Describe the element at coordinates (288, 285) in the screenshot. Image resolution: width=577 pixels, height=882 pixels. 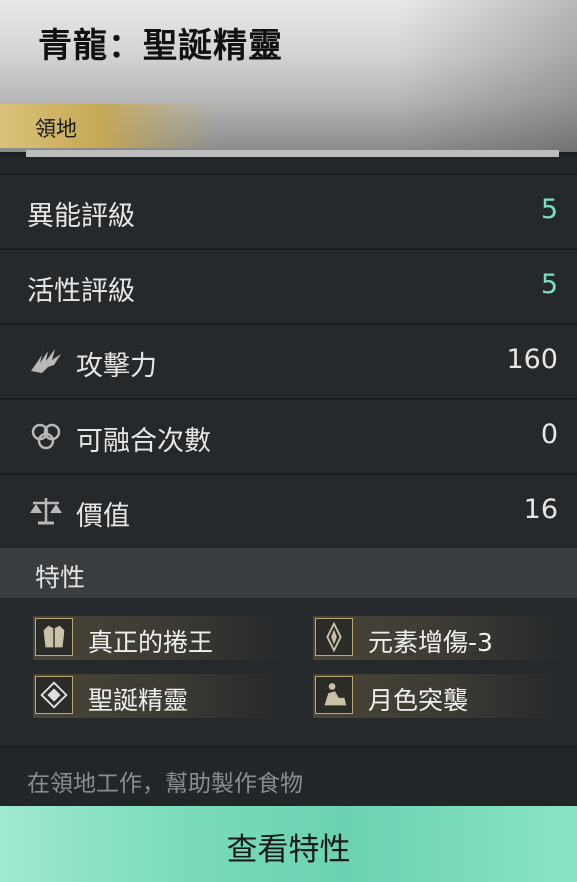
I see `stat-row-activity-rating: 活性評級 5` at that location.